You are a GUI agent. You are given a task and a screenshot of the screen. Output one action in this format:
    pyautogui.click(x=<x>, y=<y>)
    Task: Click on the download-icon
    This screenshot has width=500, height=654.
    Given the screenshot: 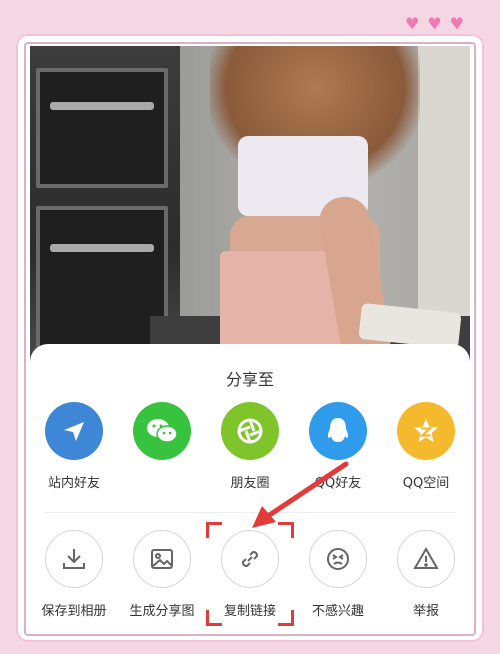 What is the action you would take?
    pyautogui.click(x=74, y=559)
    